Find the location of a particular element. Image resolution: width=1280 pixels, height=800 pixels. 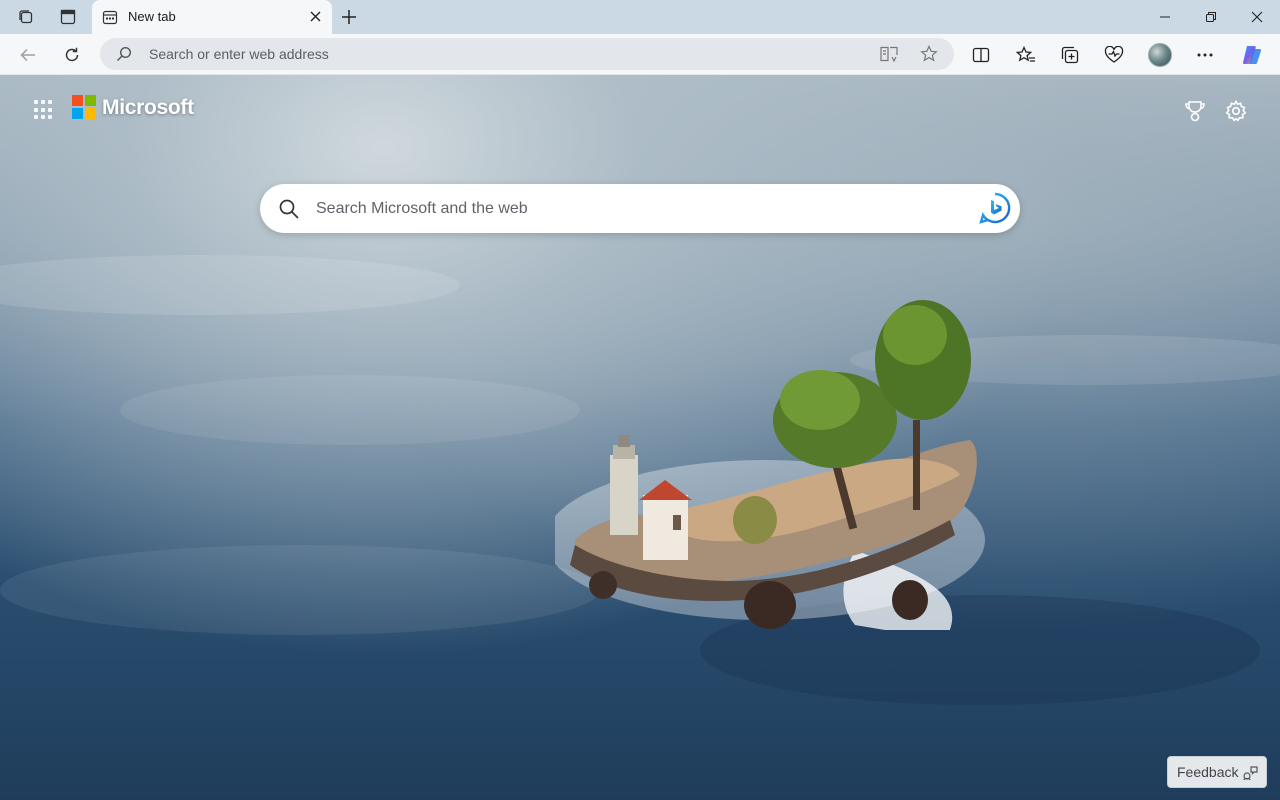

back-icon is located at coordinates (27, 55).